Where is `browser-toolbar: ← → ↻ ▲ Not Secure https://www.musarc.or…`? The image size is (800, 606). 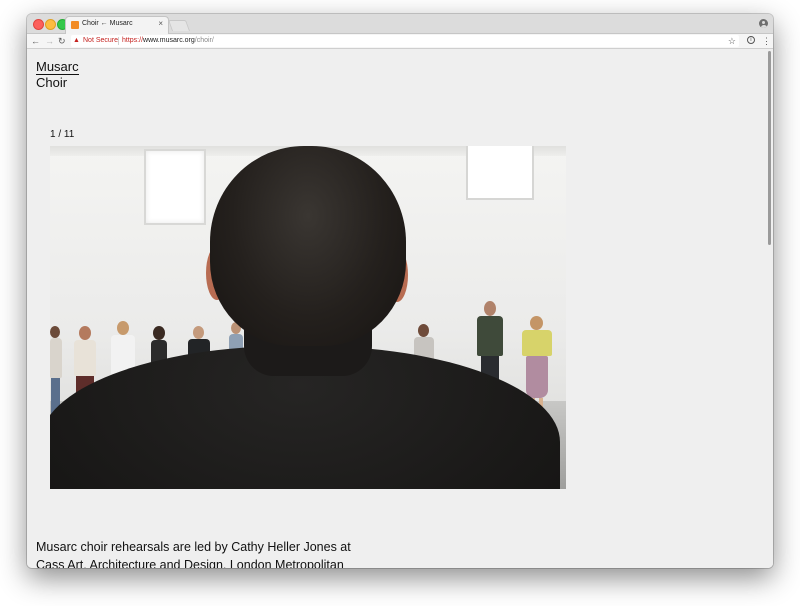
browser-toolbar: ← → ↻ ▲ Not Secure https://www.musarc.or… is located at coordinates (400, 41).